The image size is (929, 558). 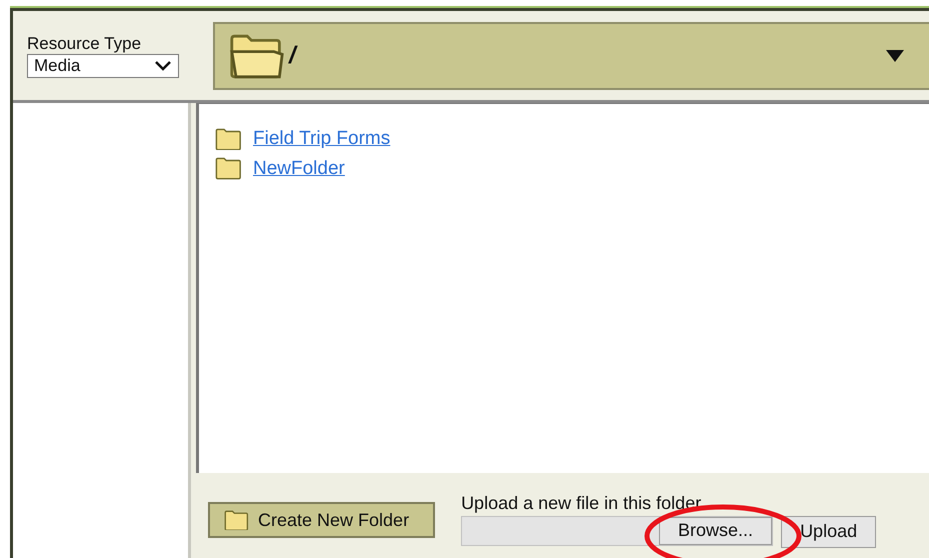 What do you see at coordinates (322, 520) in the screenshot?
I see `create-folder-button: Create New Folder` at bounding box center [322, 520].